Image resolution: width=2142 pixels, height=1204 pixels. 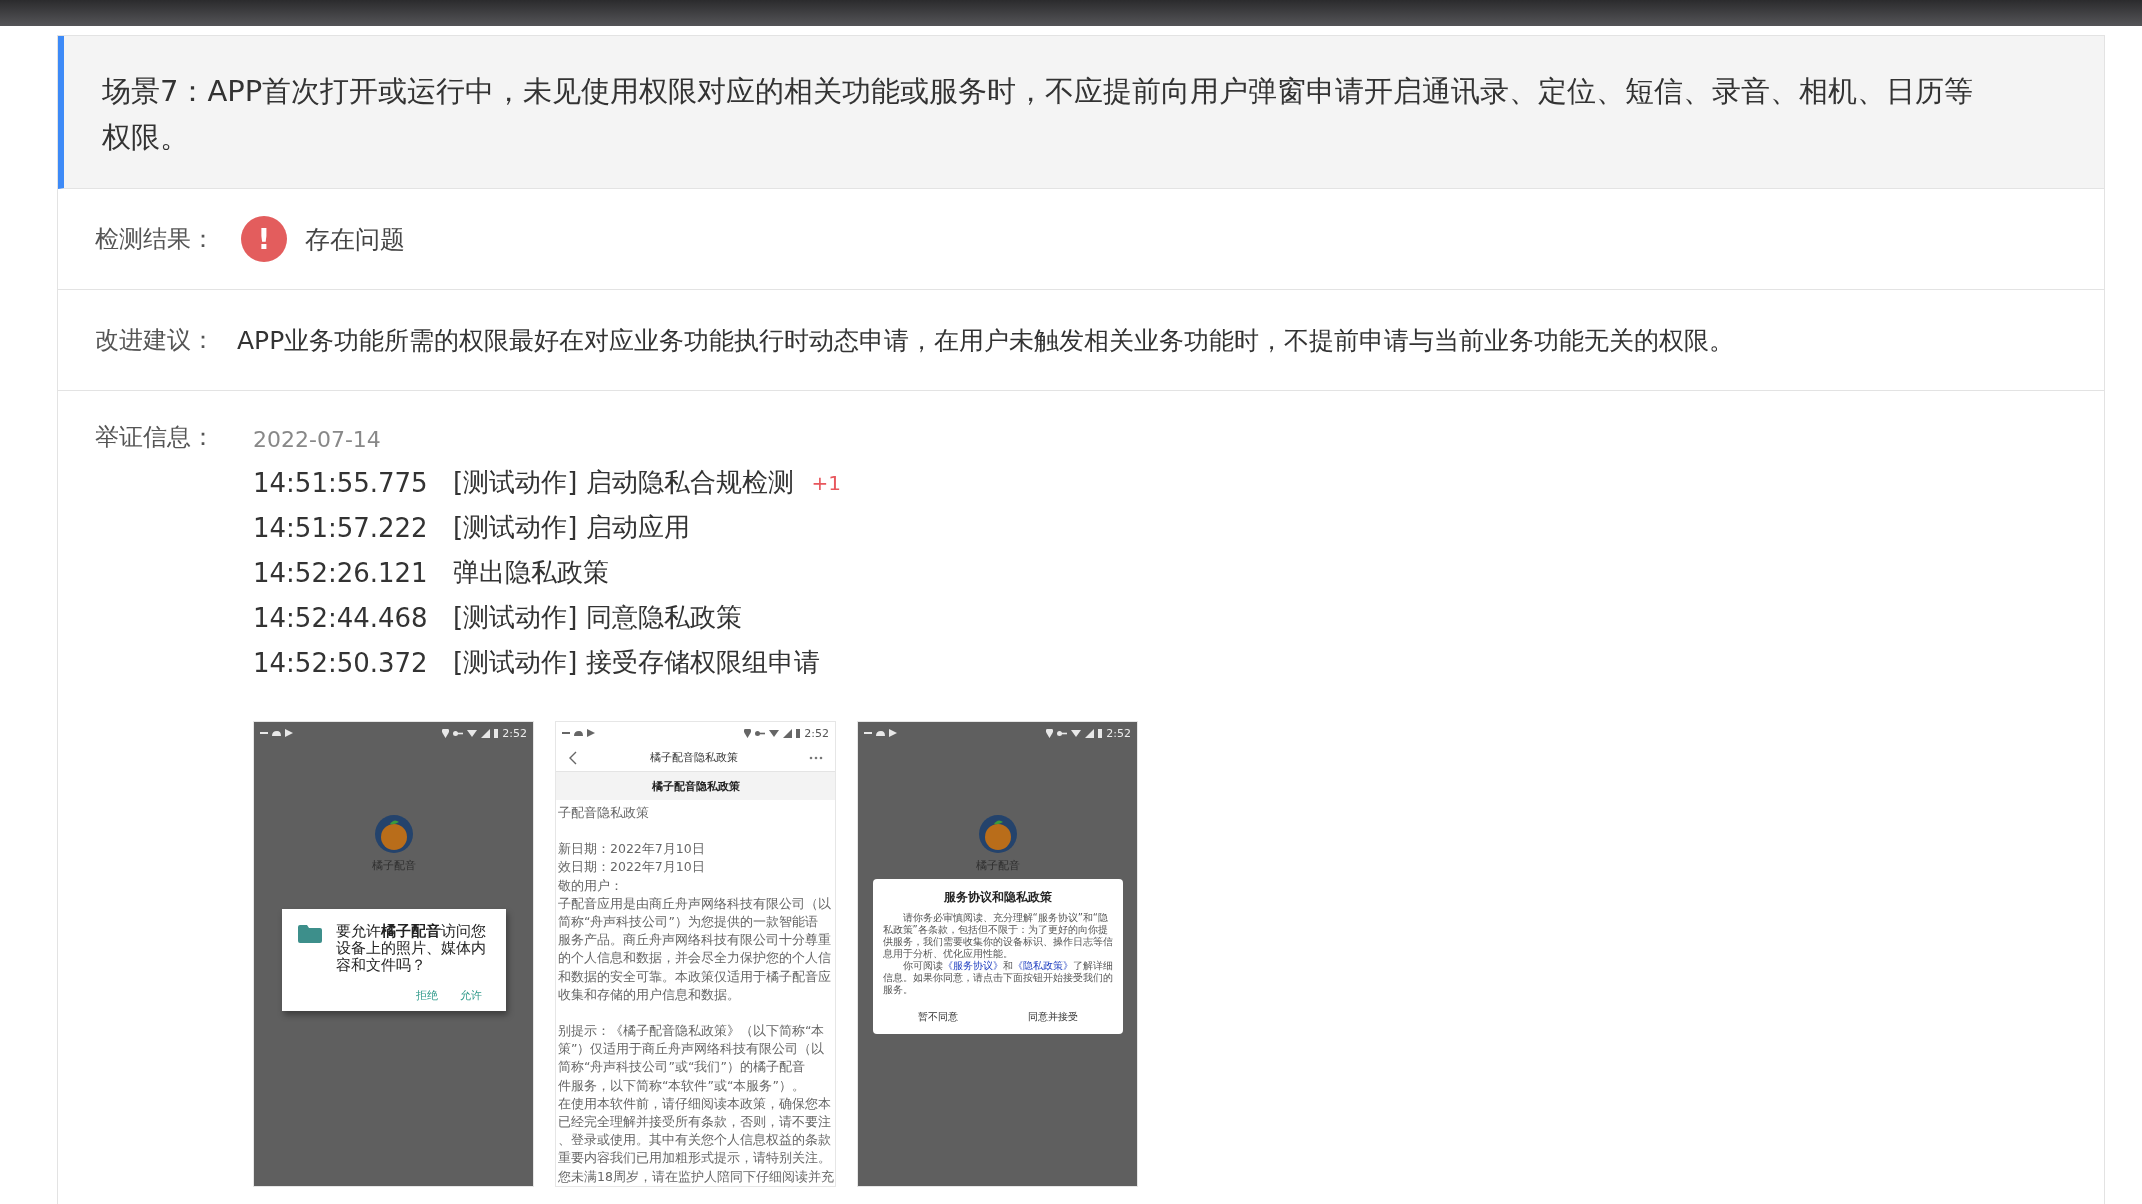 I want to click on dialog-button: 暂不同意, so click(x=937, y=1017).